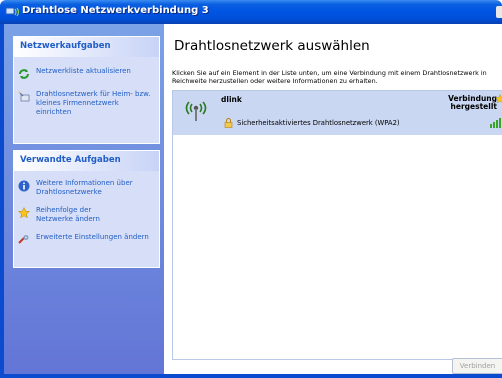 Image resolution: width=502 pixels, height=378 pixels. I want to click on connection-status: Verbindung hergestellt, so click(472, 103).